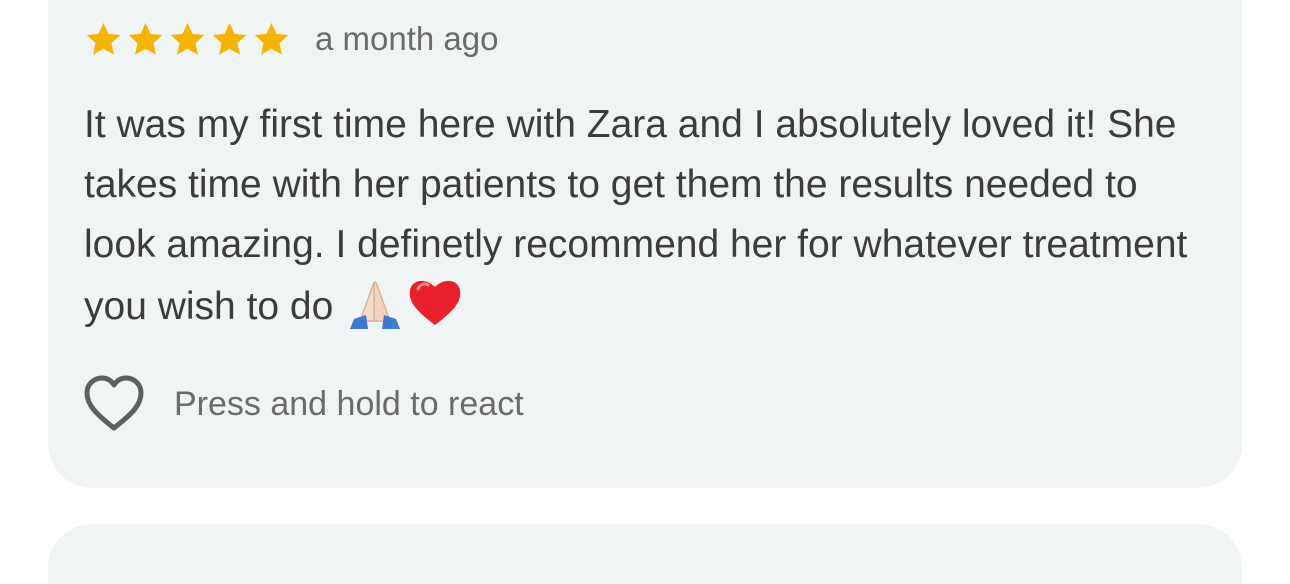 This screenshot has height=584, width=1290. I want to click on react-label: Press and hold to react, so click(349, 403).